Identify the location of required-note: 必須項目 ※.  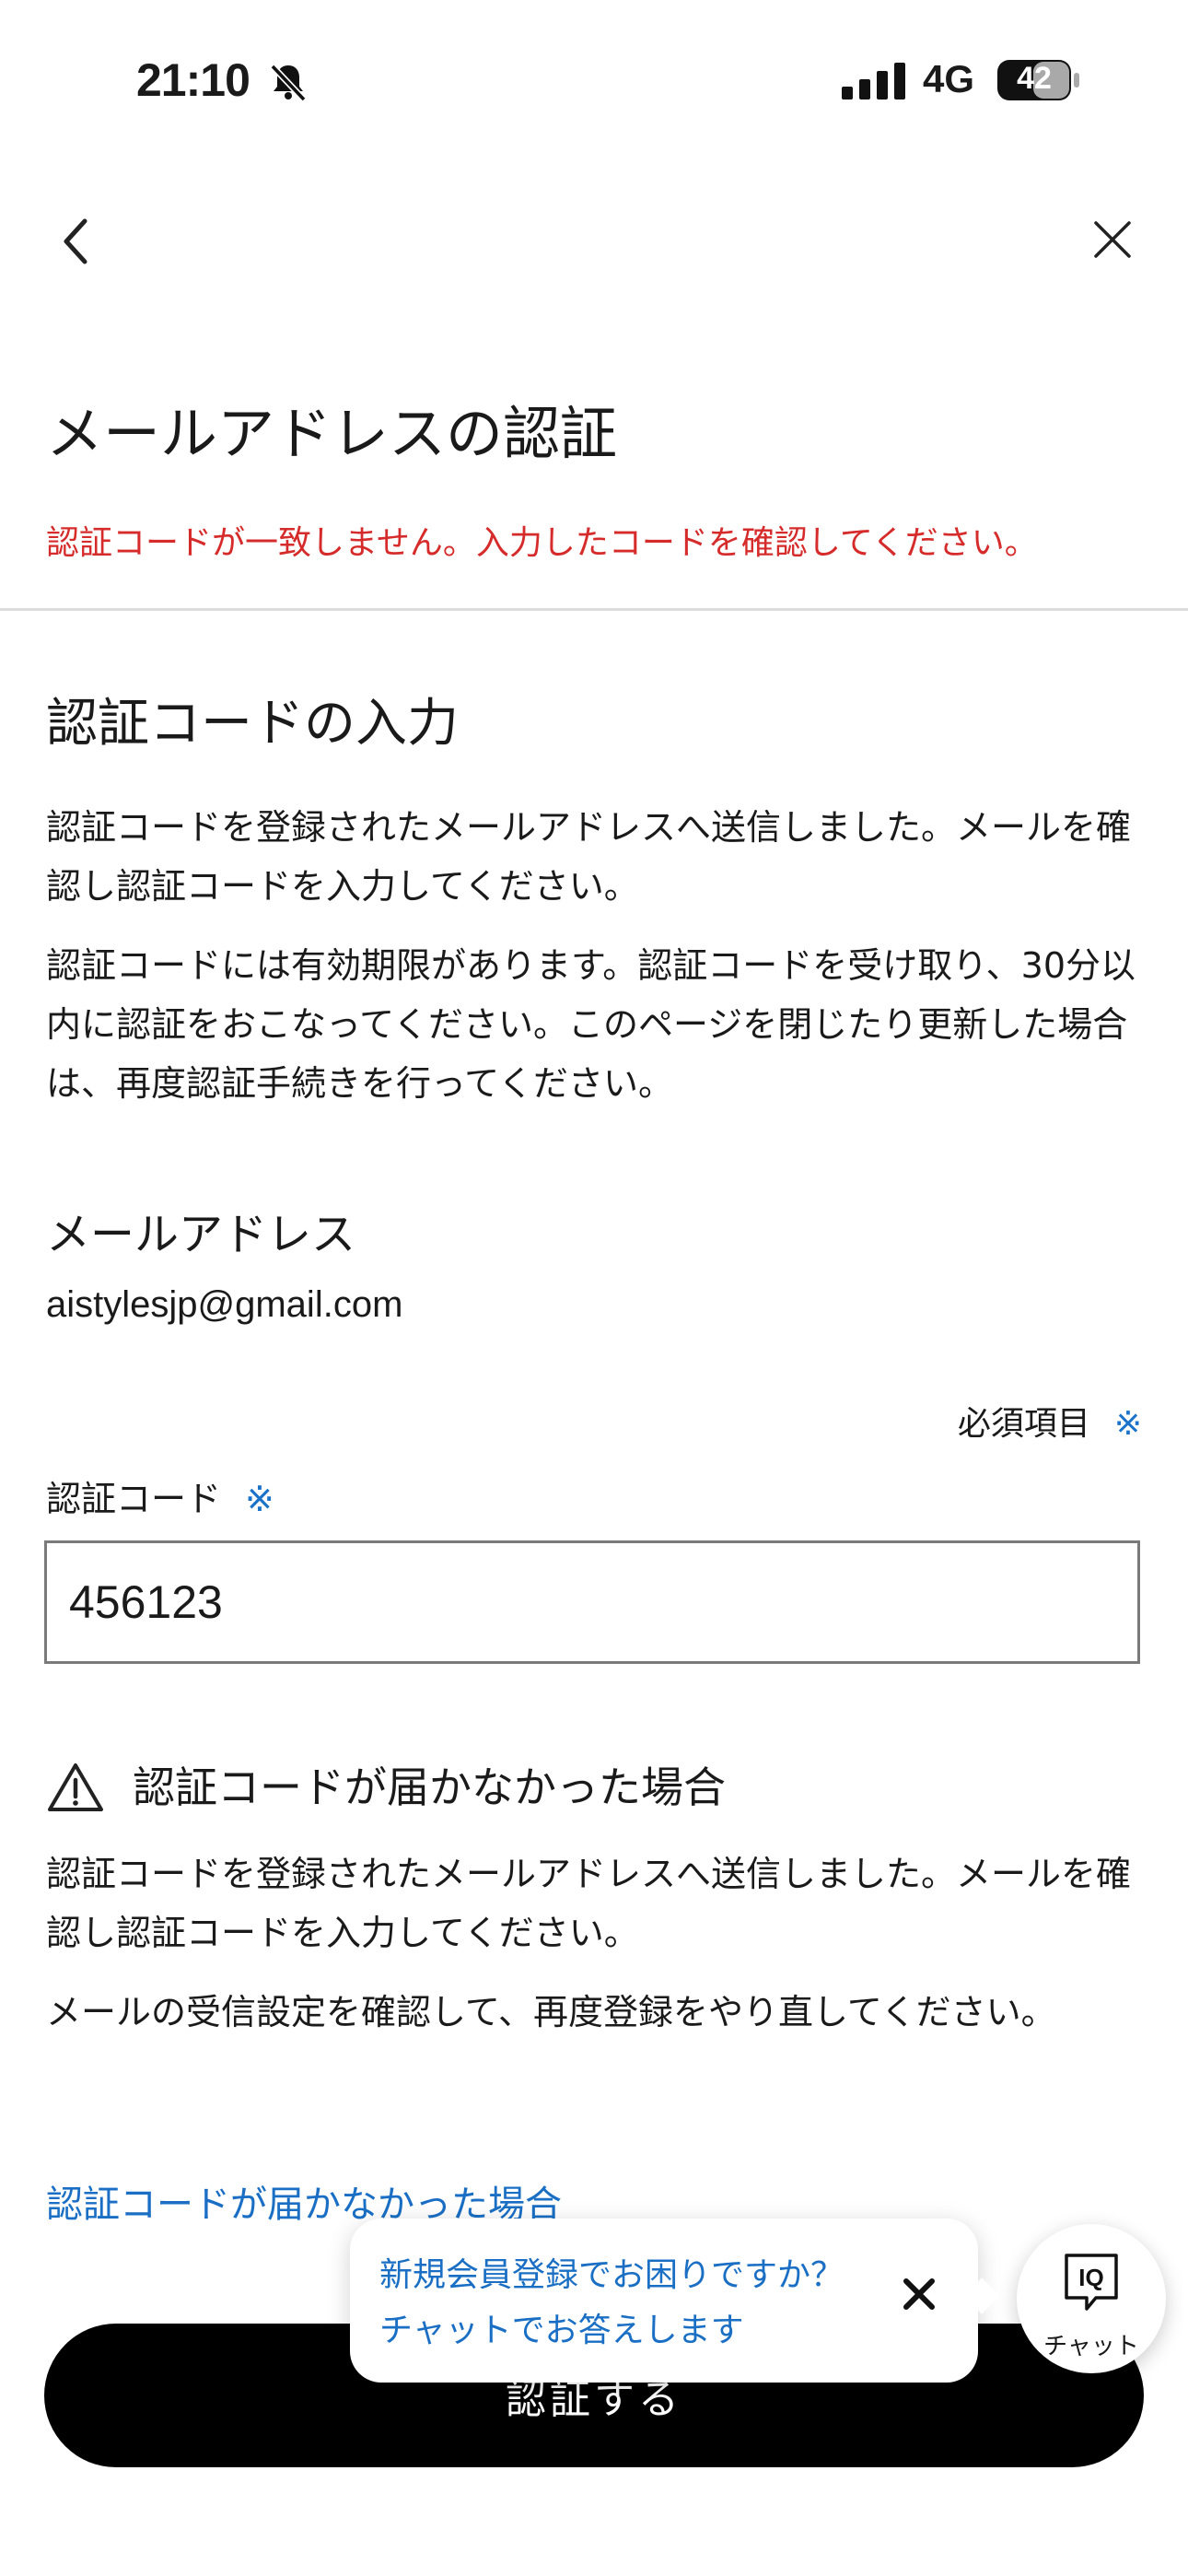
(1050, 1421).